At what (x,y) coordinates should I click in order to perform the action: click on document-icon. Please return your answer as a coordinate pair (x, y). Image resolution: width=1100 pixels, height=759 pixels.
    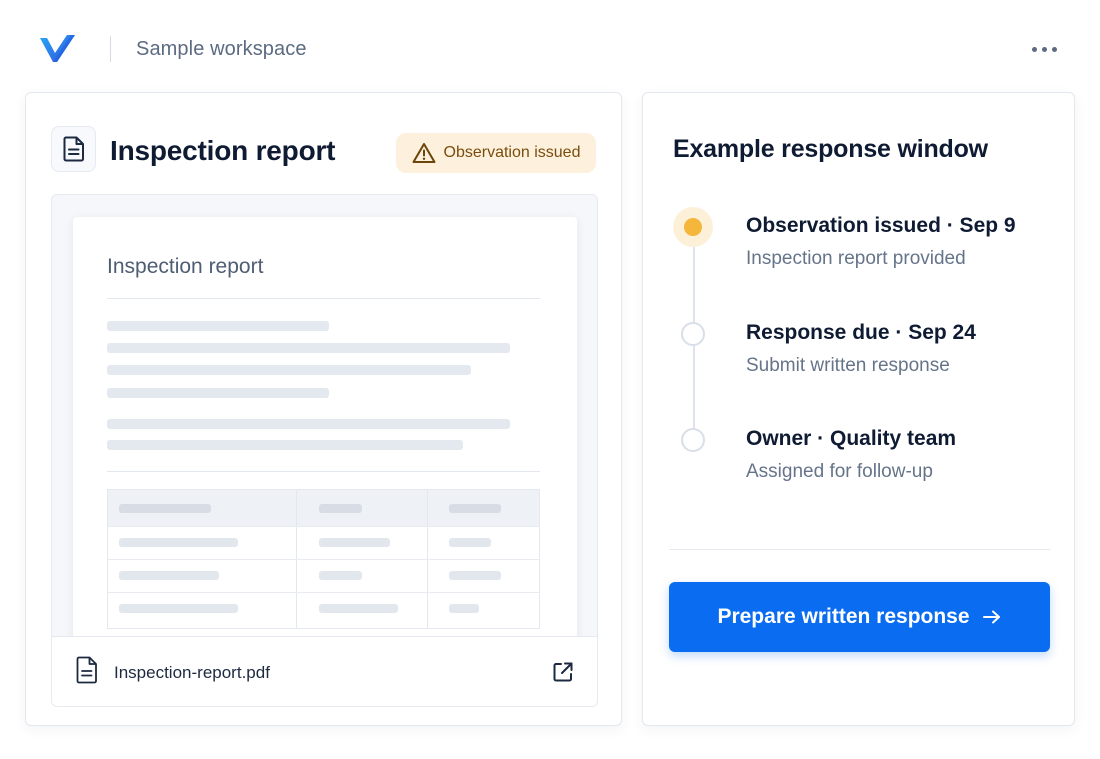
    Looking at the image, I should click on (73, 149).